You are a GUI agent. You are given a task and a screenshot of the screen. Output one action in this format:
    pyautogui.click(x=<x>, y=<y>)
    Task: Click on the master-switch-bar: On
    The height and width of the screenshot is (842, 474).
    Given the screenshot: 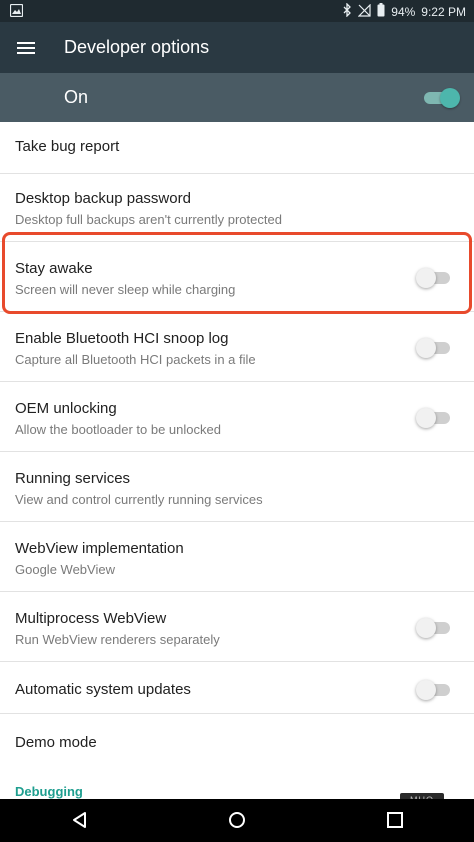 What is the action you would take?
    pyautogui.click(x=237, y=97)
    